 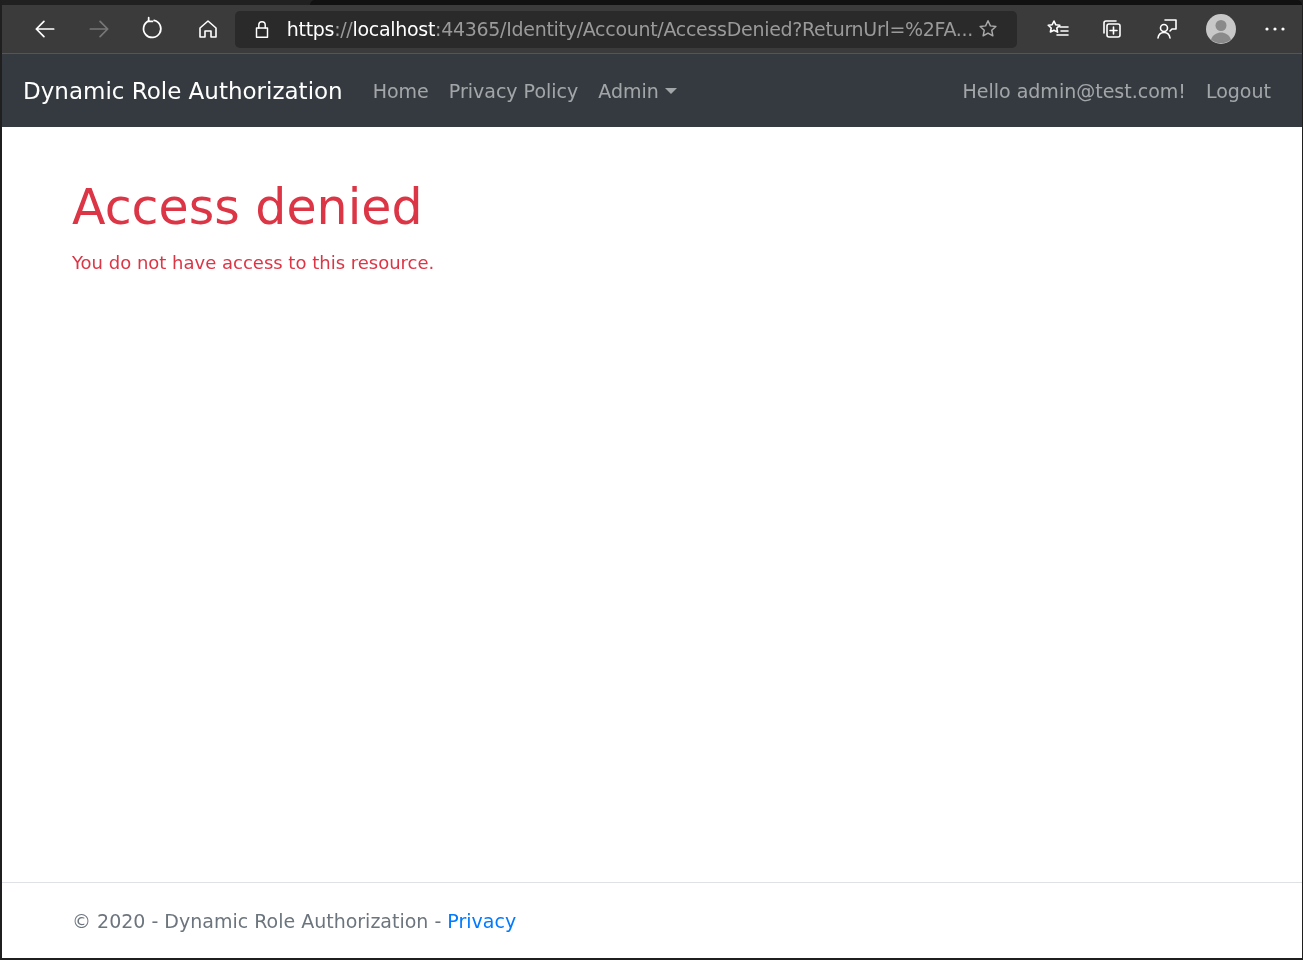 I want to click on brand-link: Dynamic Role Authorization, so click(x=183, y=90).